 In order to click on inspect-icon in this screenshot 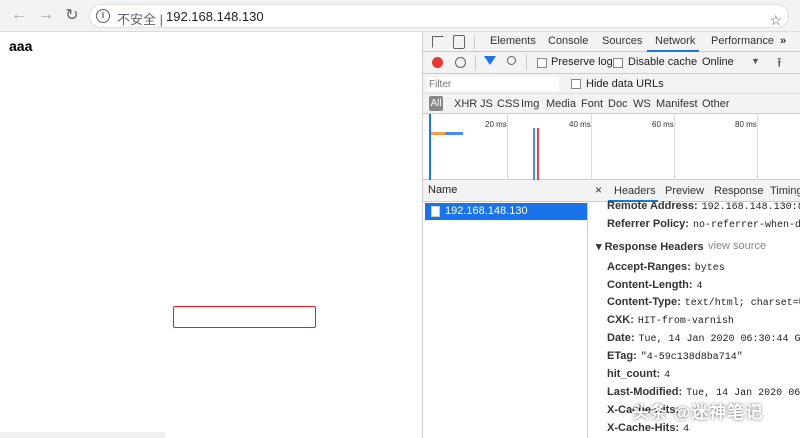, I will do `click(438, 42)`.